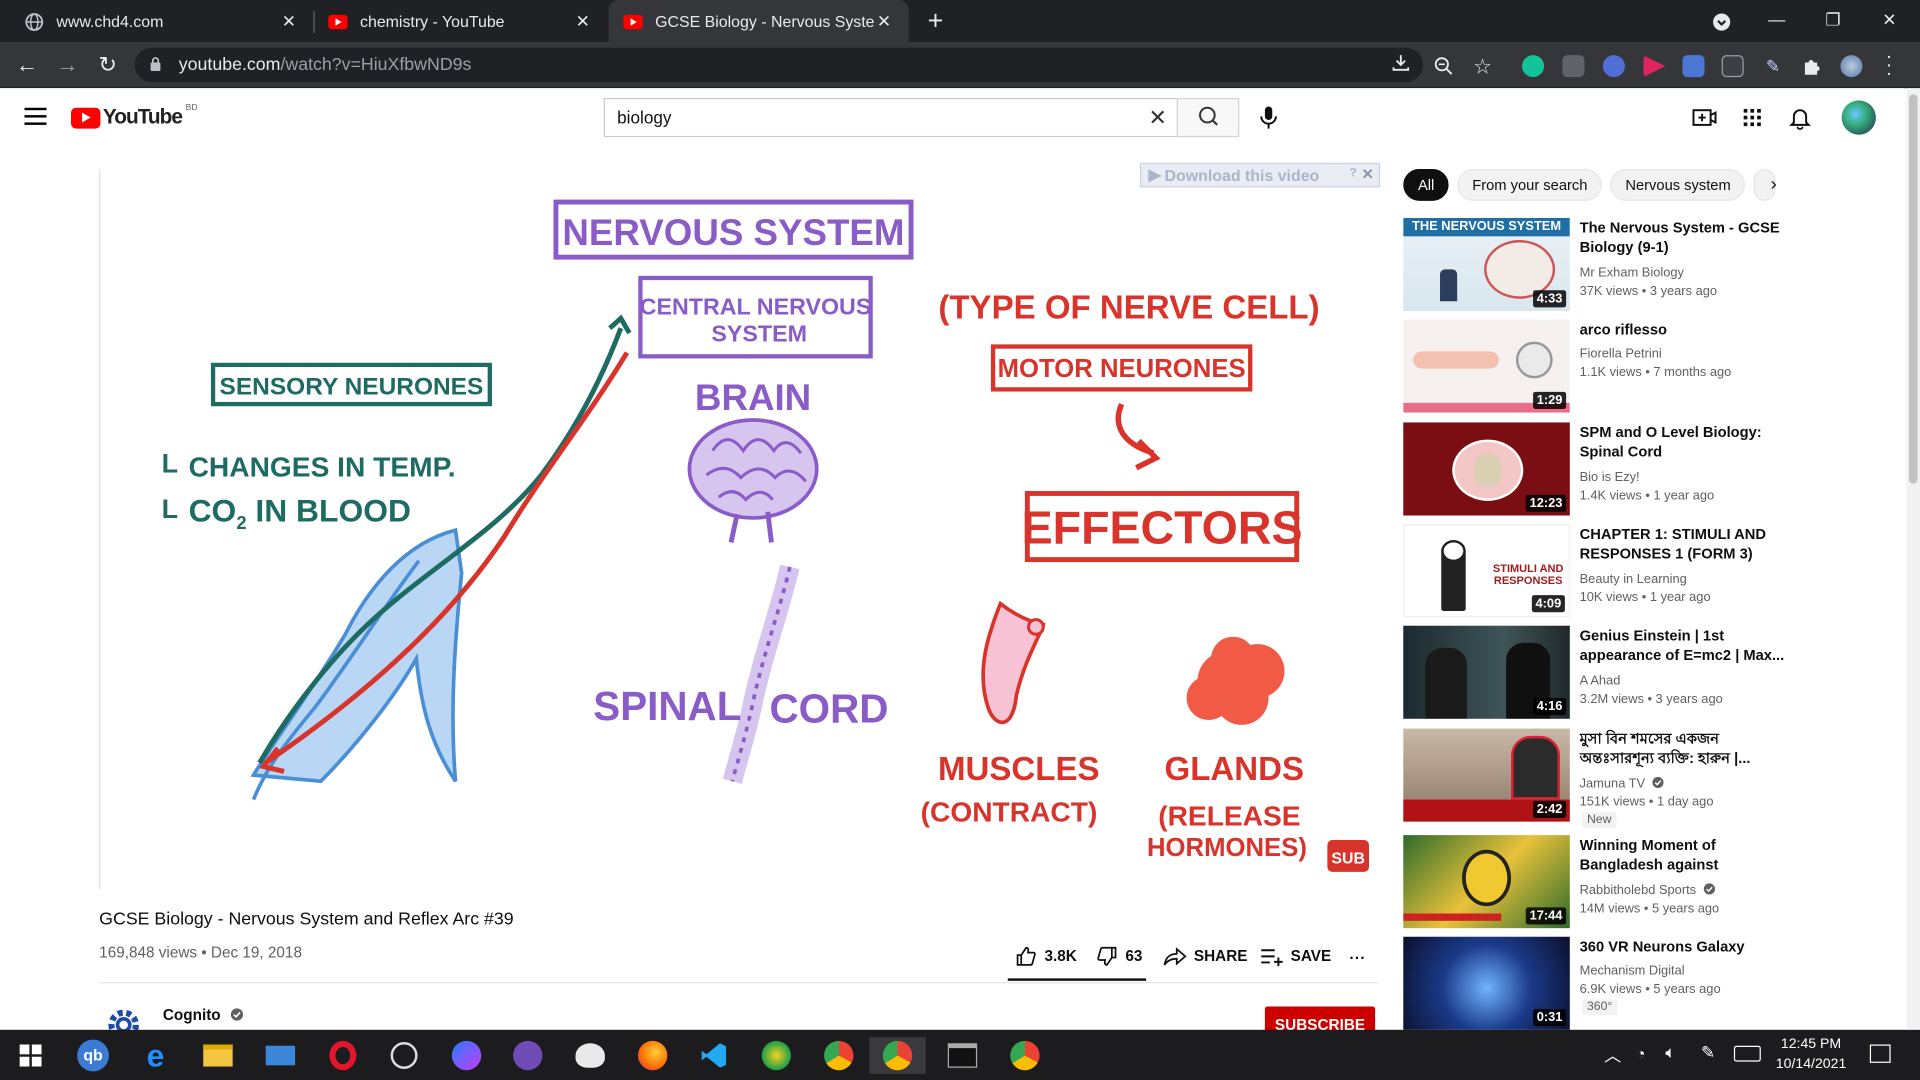 The image size is (1920, 1080). I want to click on chip-nervous-system: Nervous system, so click(1678, 184).